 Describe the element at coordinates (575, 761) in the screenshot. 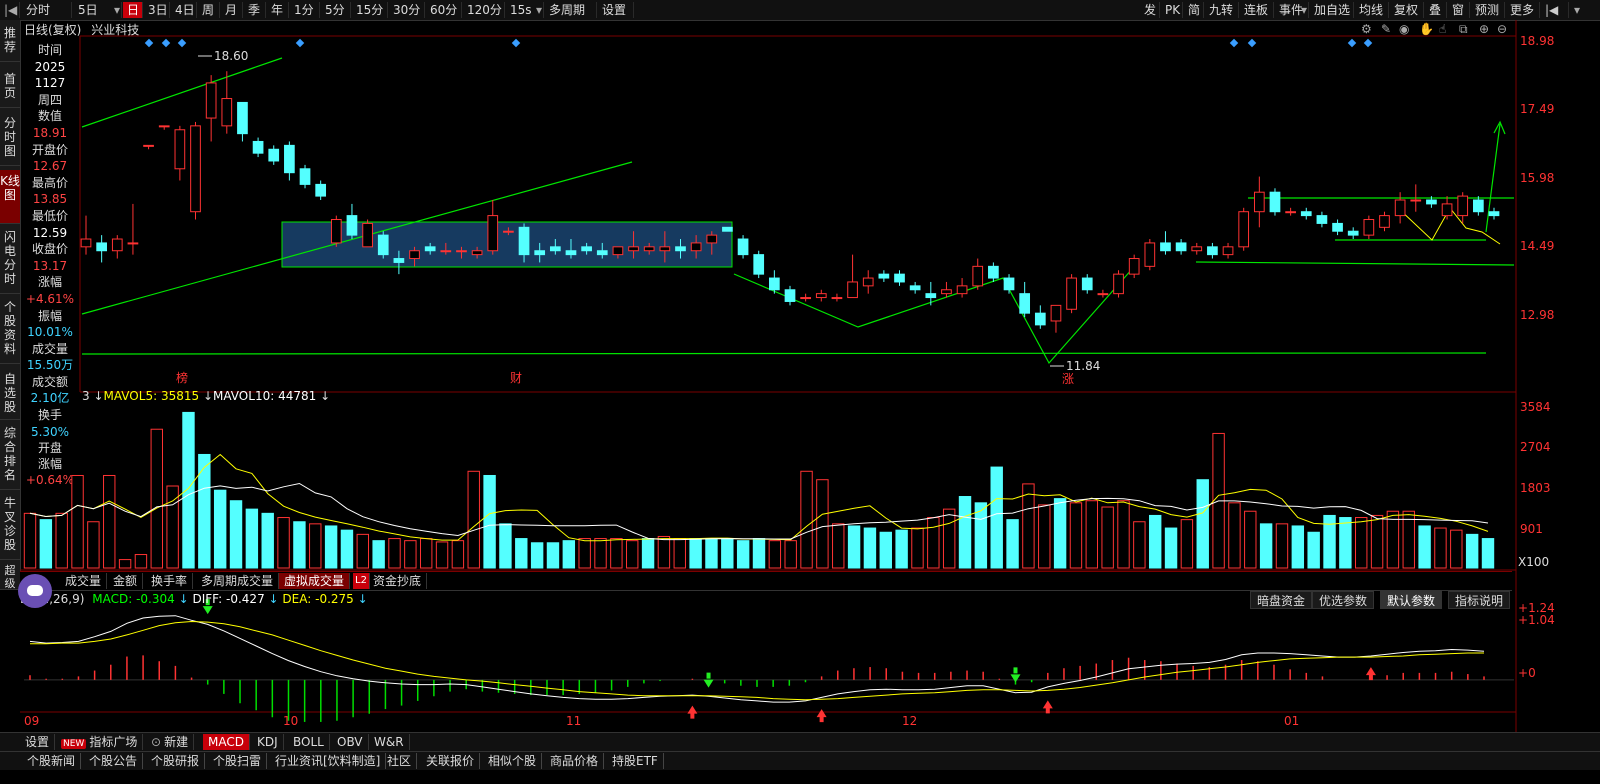

I see `tab-commodity-price: 商品价格` at that location.